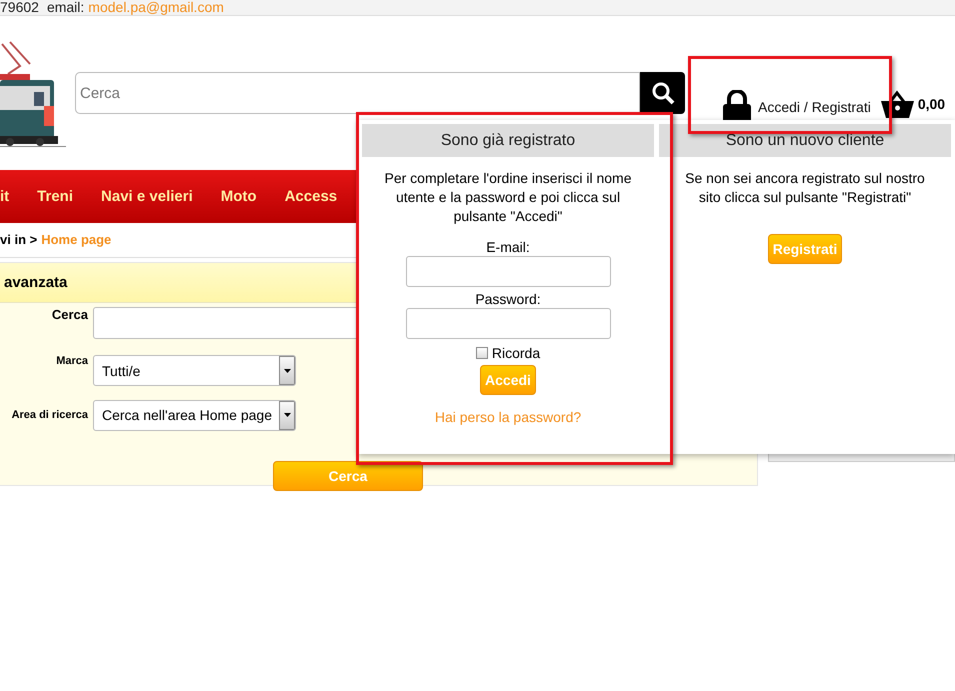  What do you see at coordinates (508, 247) in the screenshot?
I see `email-label: E-mail:` at bounding box center [508, 247].